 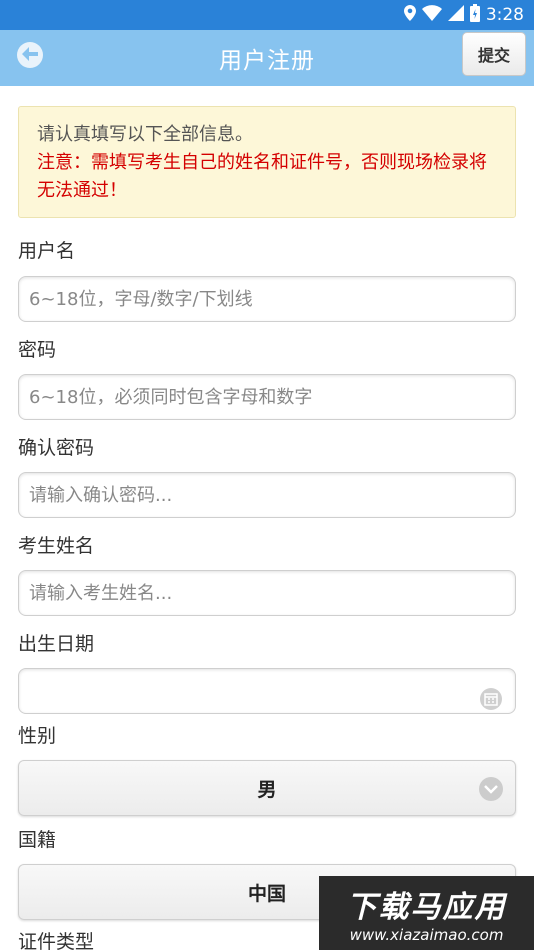 What do you see at coordinates (37, 350) in the screenshot?
I see `password-label: 密码` at bounding box center [37, 350].